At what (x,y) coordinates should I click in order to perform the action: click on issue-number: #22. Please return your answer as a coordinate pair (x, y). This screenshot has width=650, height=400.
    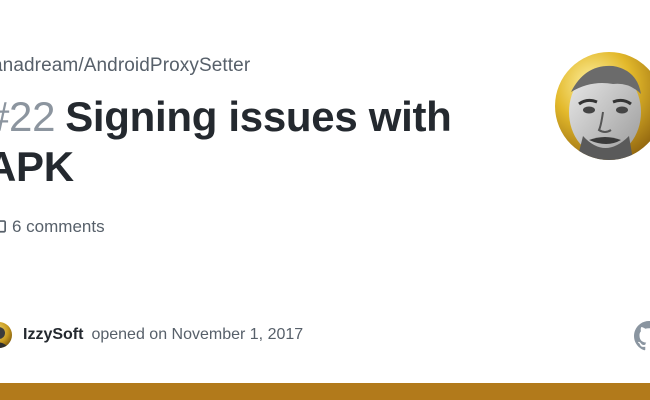
    Looking at the image, I should click on (28, 116).